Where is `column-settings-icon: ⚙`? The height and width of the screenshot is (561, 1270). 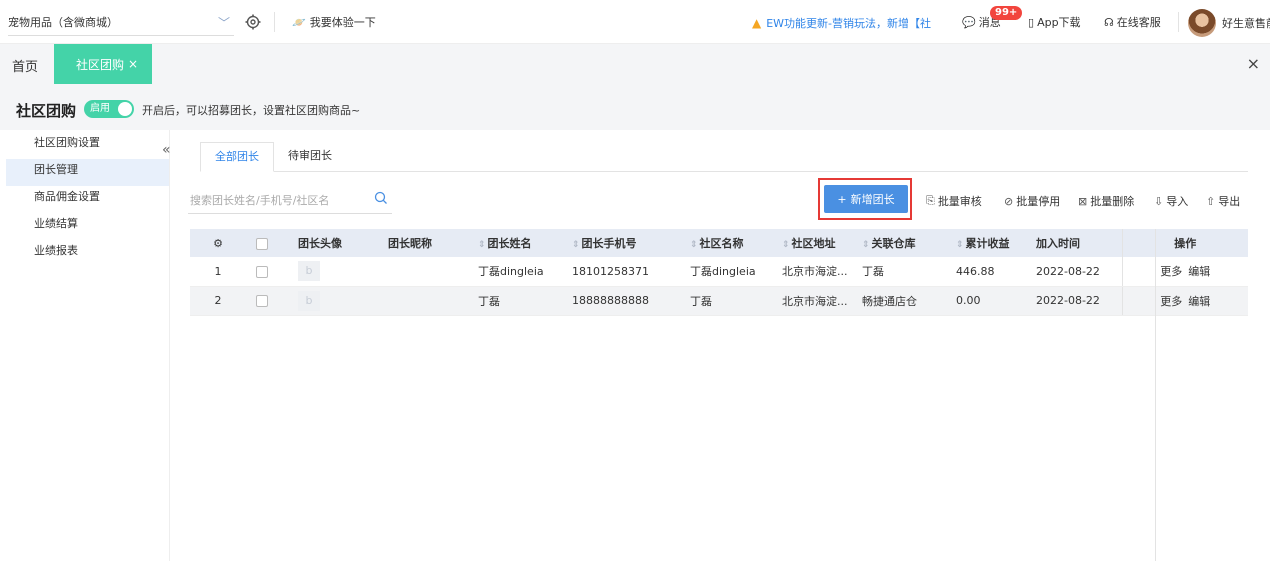
column-settings-icon: ⚙ is located at coordinates (218, 243).